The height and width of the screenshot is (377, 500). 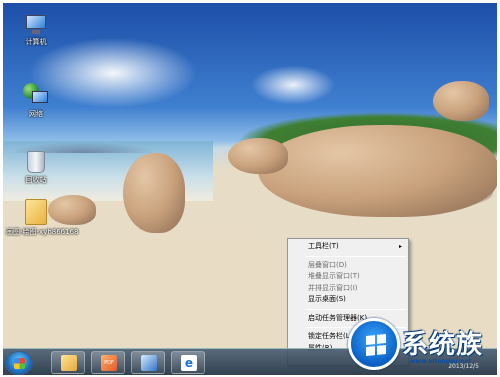 I want to click on taskbar-button-pdf: PDF, so click(x=108, y=362).